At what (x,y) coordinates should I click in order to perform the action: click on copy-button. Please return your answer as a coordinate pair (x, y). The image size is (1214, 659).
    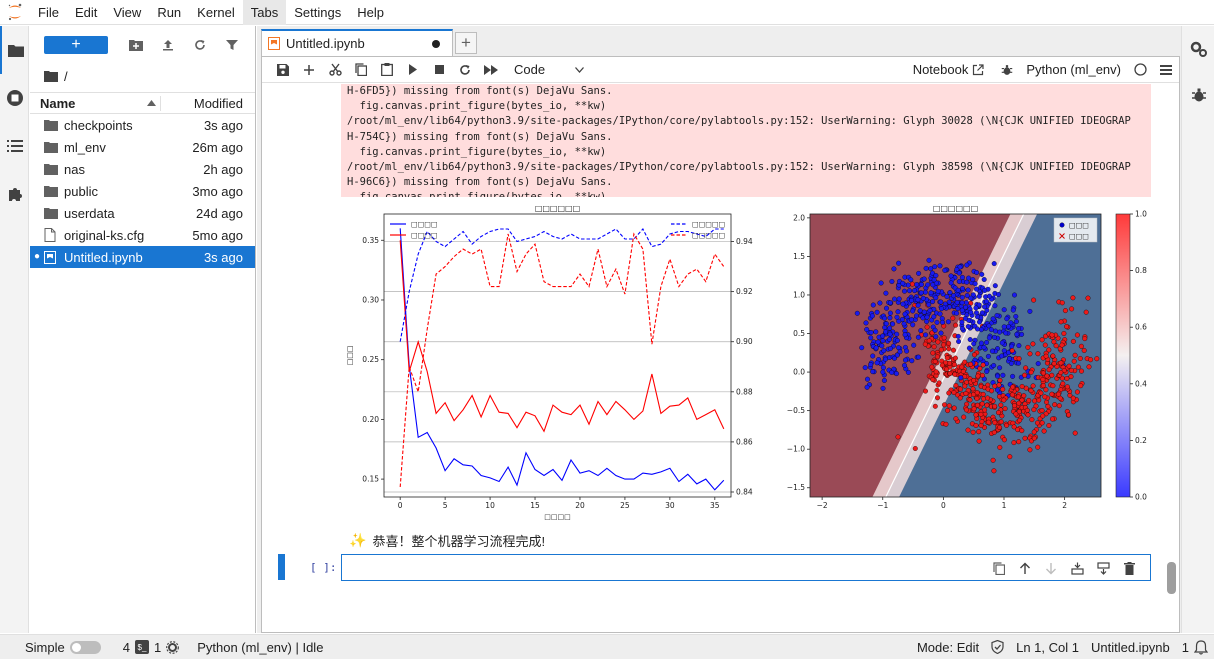
    Looking at the image, I should click on (361, 70).